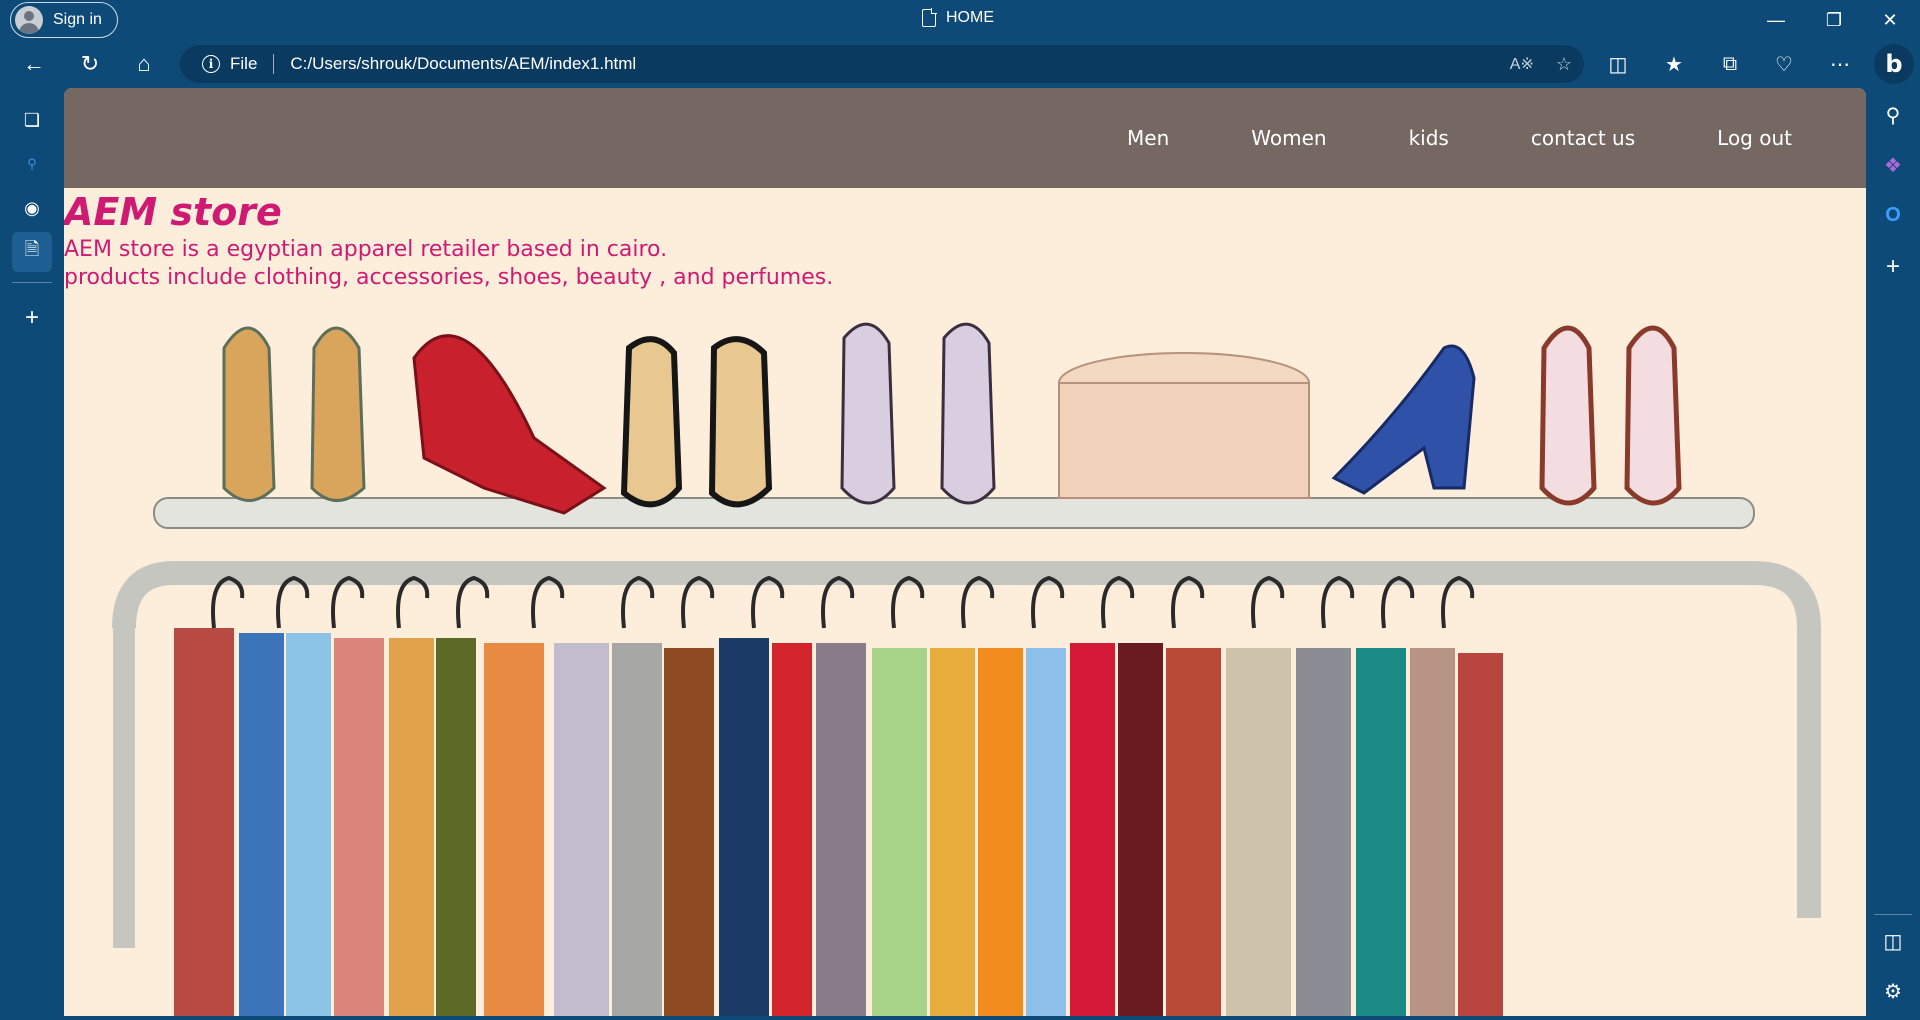  What do you see at coordinates (970, 17) in the screenshot?
I see `tab-title-text: HOME` at bounding box center [970, 17].